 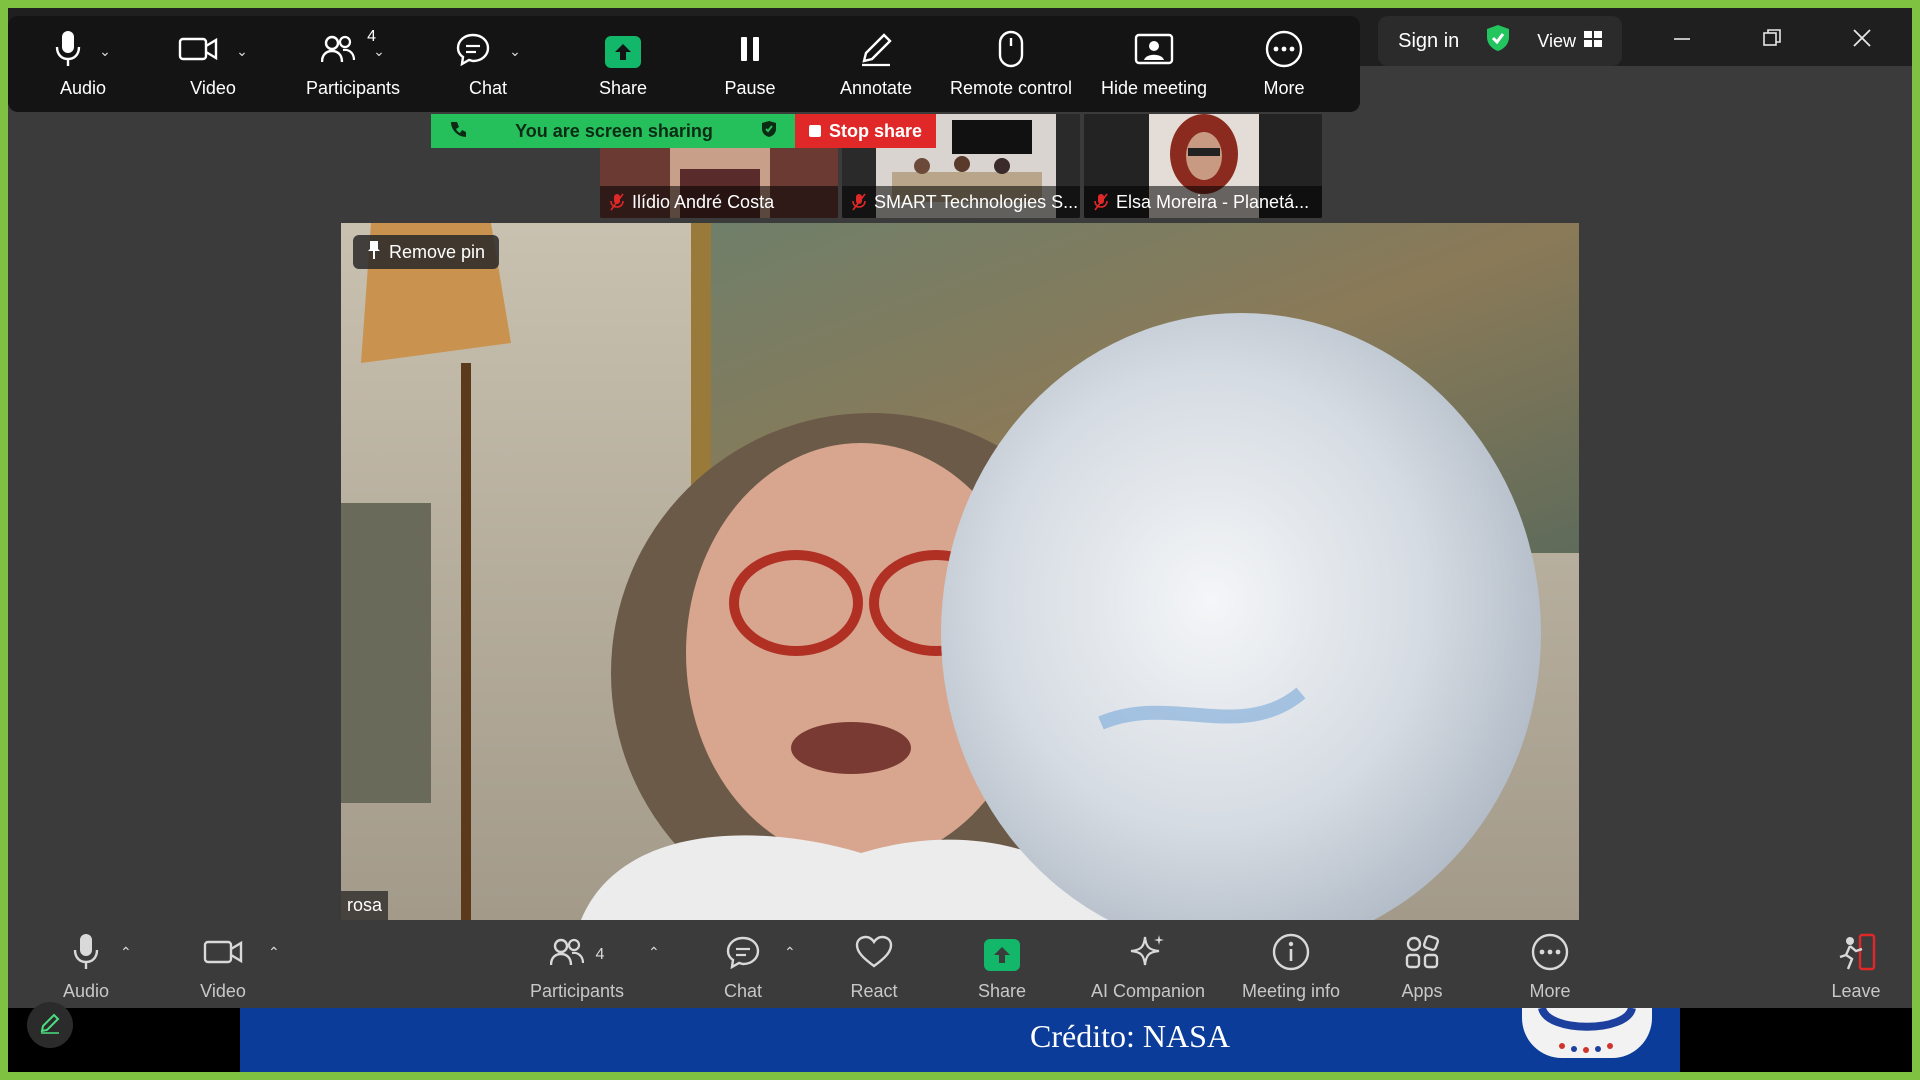 What do you see at coordinates (876, 87) in the screenshot?
I see `toolbar-annotate-label: Annotate` at bounding box center [876, 87].